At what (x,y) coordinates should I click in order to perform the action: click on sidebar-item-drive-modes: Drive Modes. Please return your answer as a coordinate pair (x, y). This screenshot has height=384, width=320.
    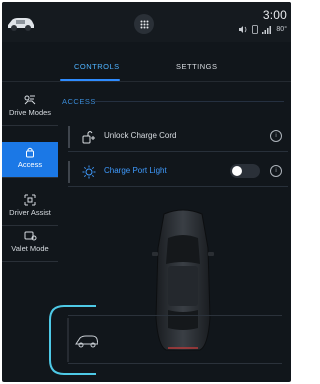
    Looking at the image, I should click on (30, 108).